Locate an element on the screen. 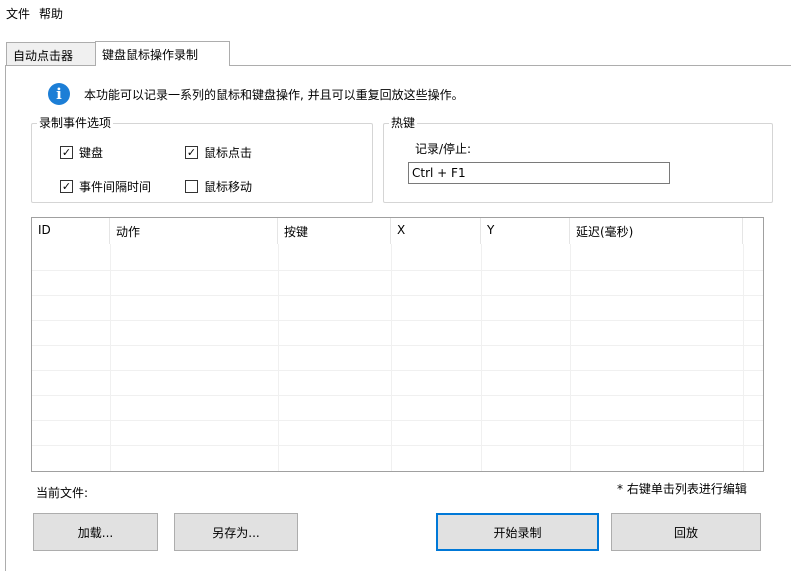  checkbox-mouse-click: ✓ 鼠标点击 is located at coordinates (218, 152).